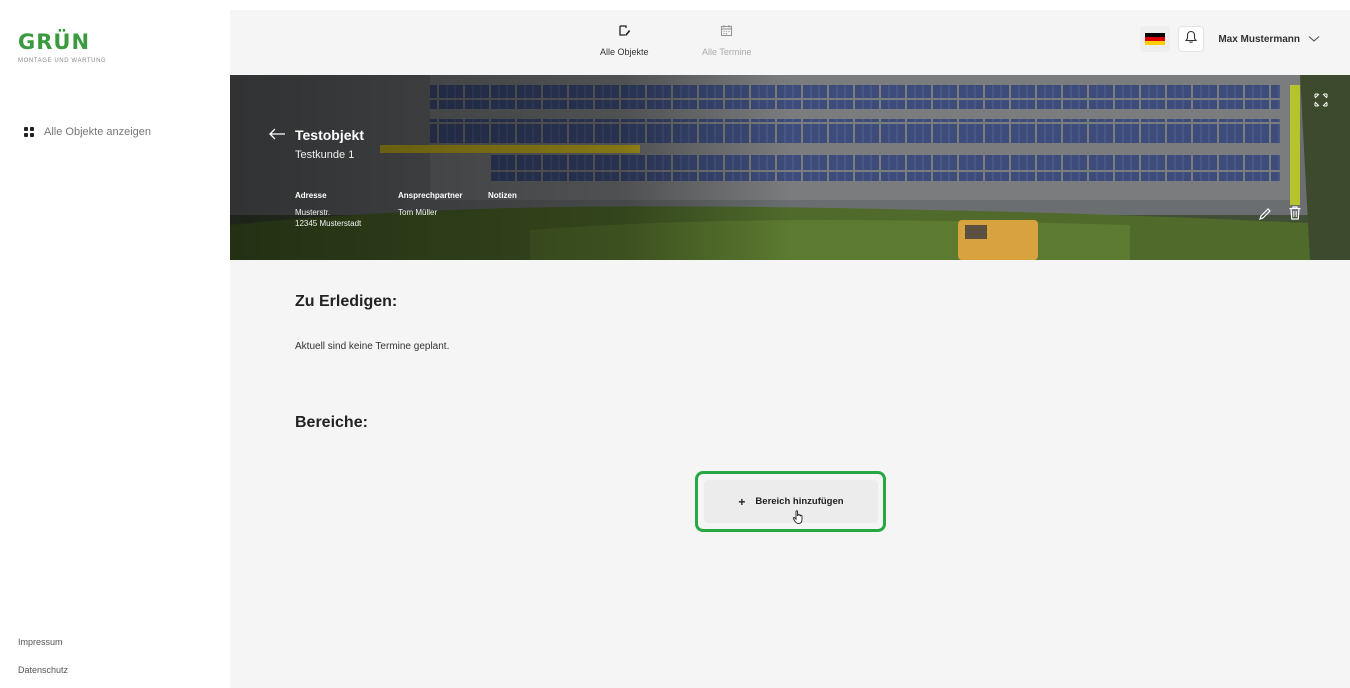  Describe the element at coordinates (329, 135) in the screenshot. I see `object-title: Testobjekt` at that location.